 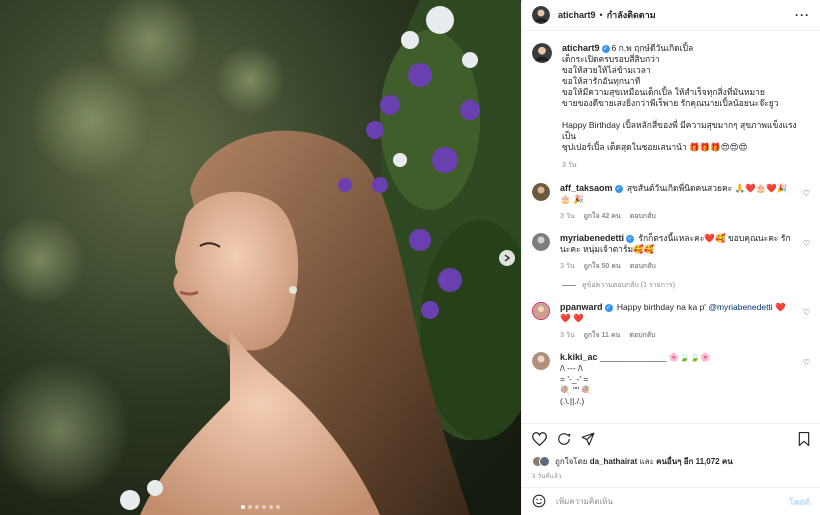 I want to click on comment-bubble-icon, so click(x=564, y=439).